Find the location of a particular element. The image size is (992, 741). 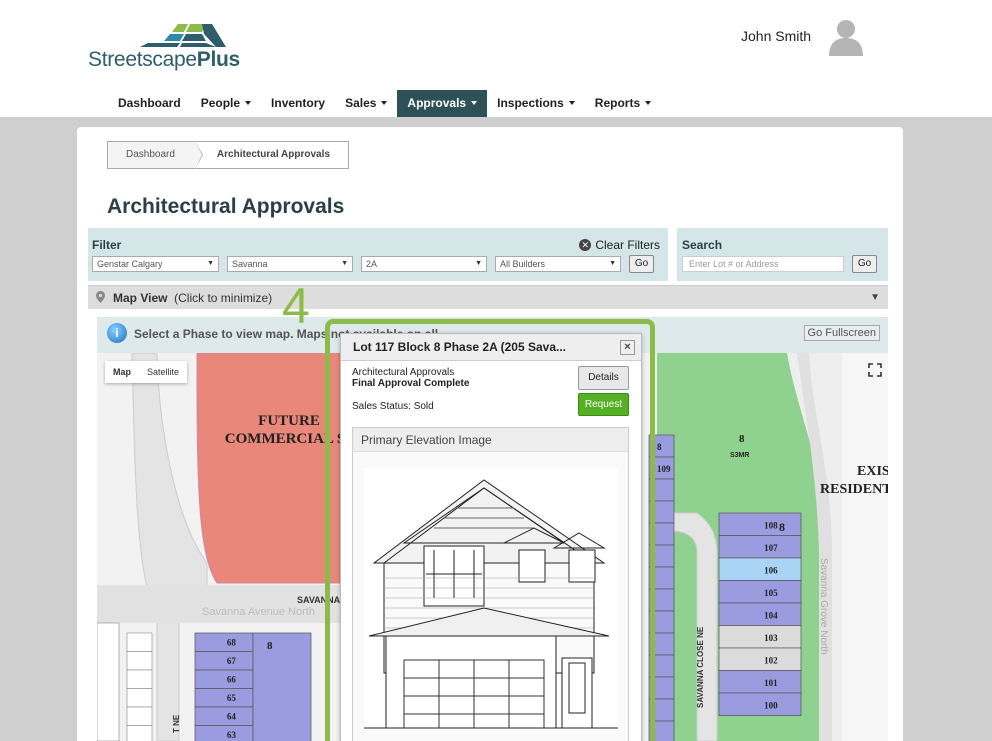

clear-filters-button: ✕ Clear Filters is located at coordinates (619, 245).